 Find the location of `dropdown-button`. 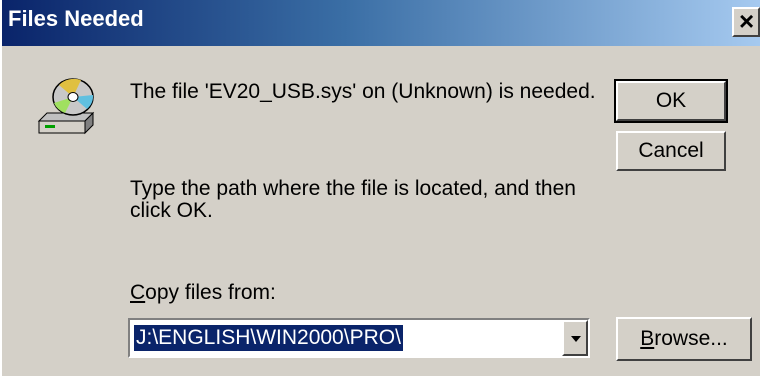

dropdown-button is located at coordinates (575, 338).